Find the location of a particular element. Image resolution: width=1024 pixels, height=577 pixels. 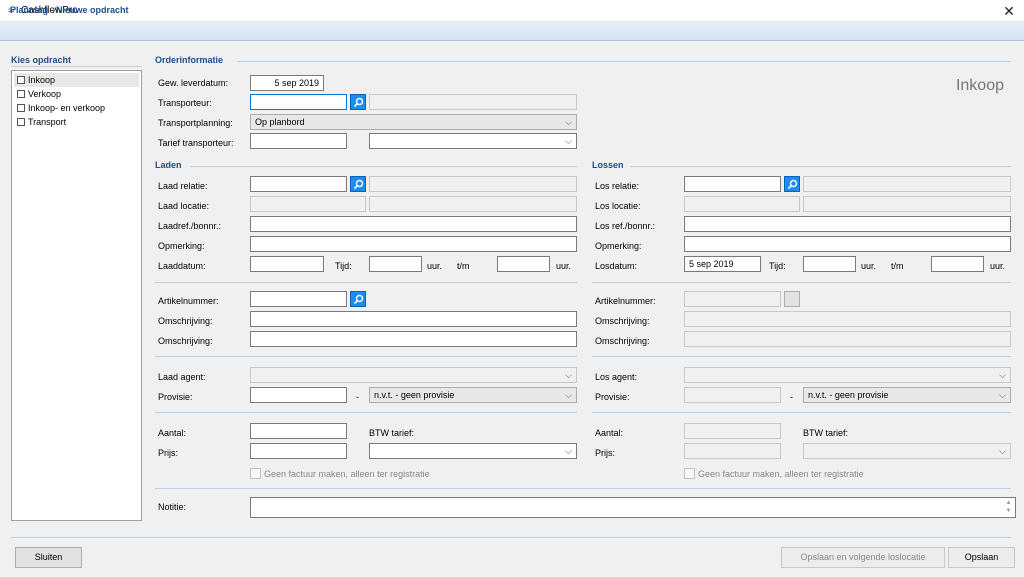

laad-agent-select: ⌵ is located at coordinates (413, 375).